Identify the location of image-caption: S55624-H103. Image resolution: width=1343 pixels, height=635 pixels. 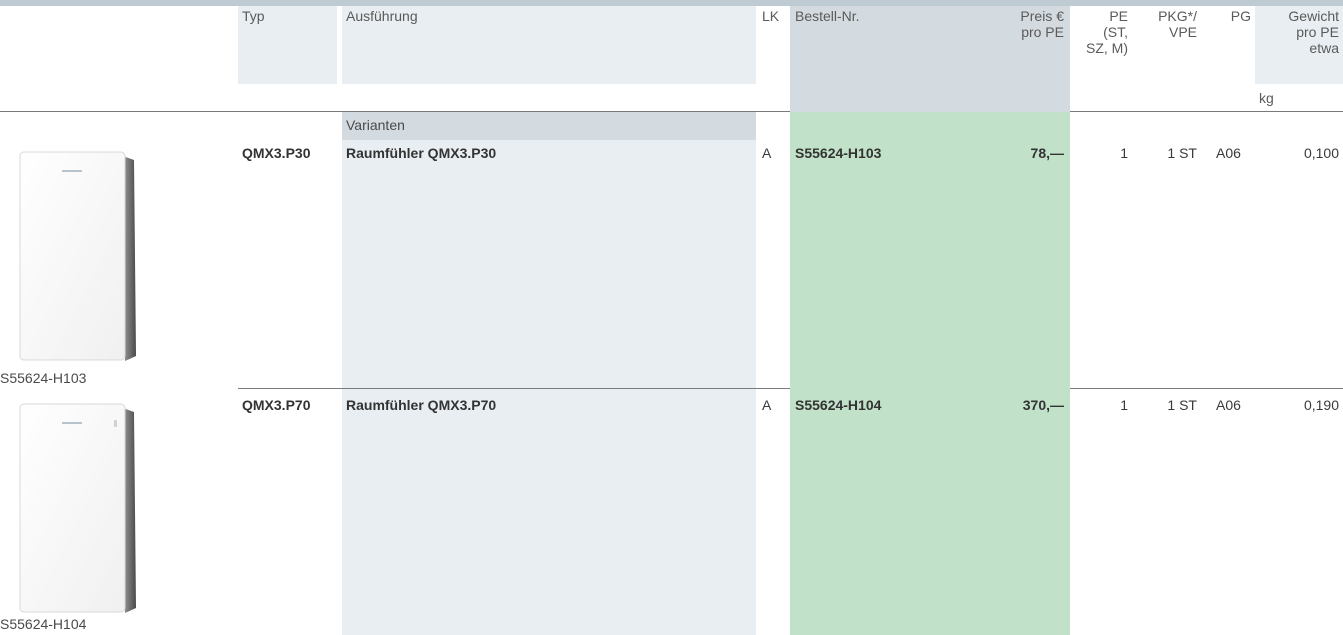
(43, 378).